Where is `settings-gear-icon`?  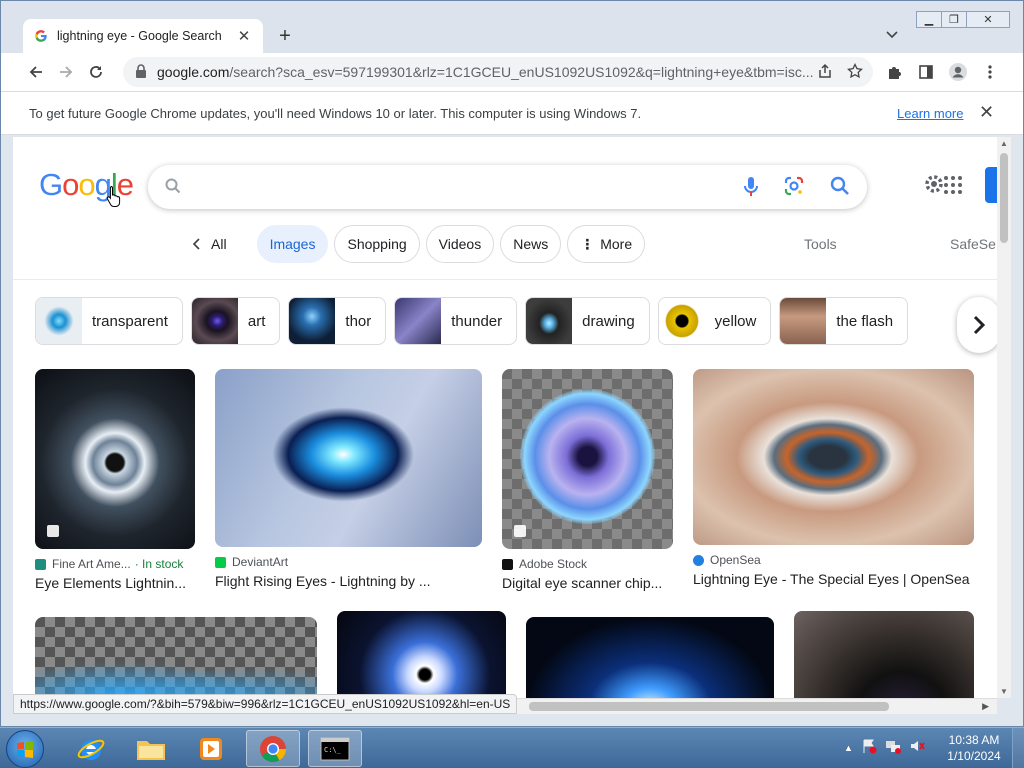
settings-gear-icon is located at coordinates (934, 185).